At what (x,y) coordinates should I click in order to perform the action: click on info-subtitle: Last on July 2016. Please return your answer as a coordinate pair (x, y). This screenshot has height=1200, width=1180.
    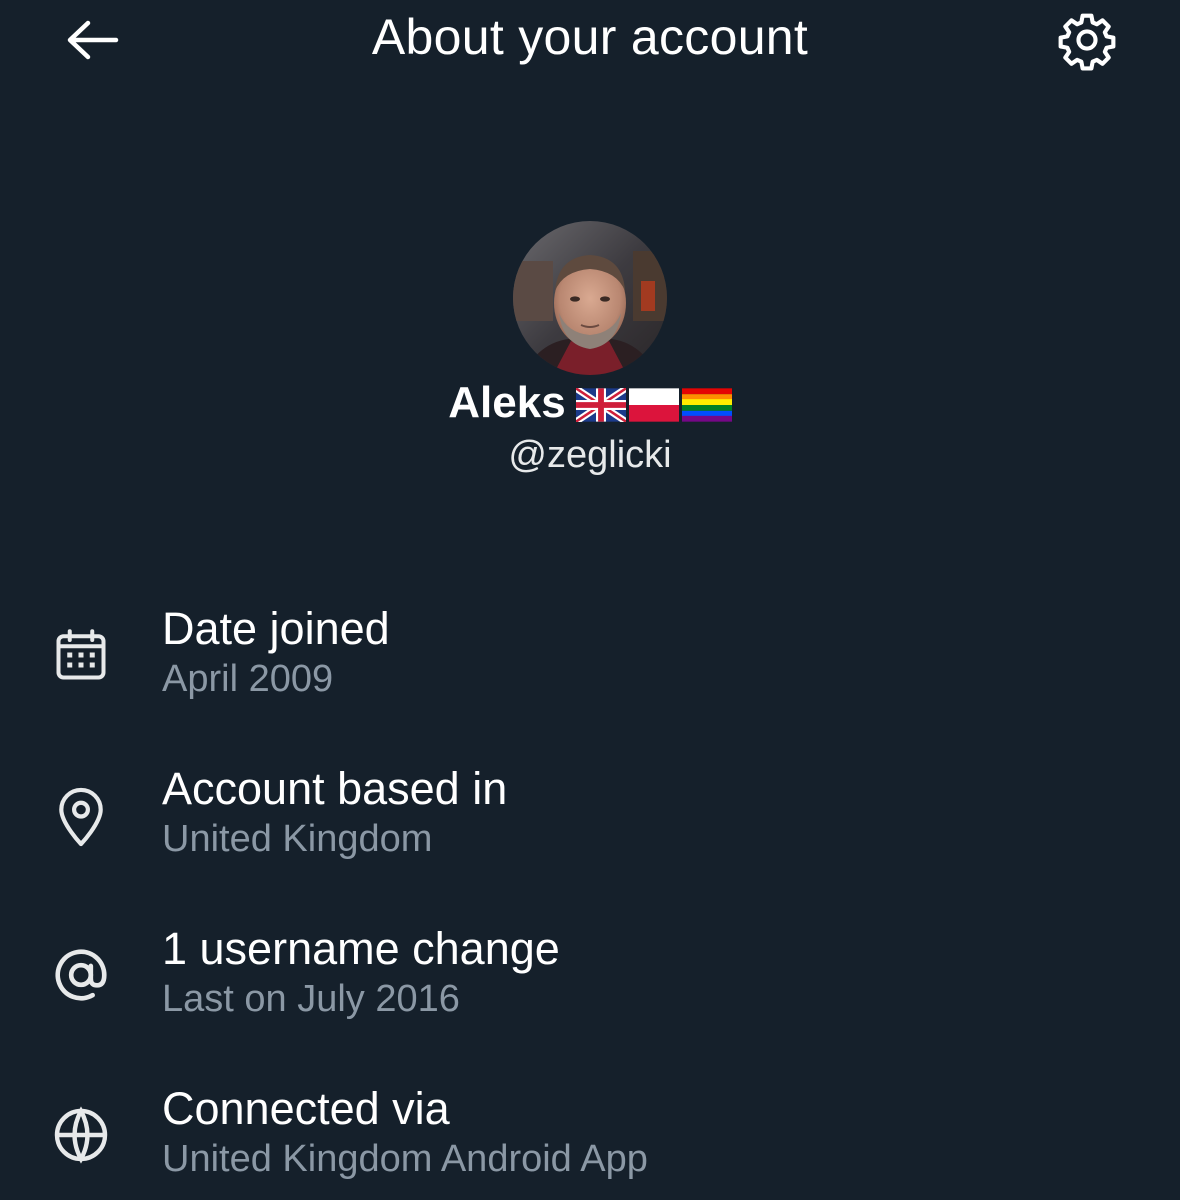
    Looking at the image, I should click on (311, 999).